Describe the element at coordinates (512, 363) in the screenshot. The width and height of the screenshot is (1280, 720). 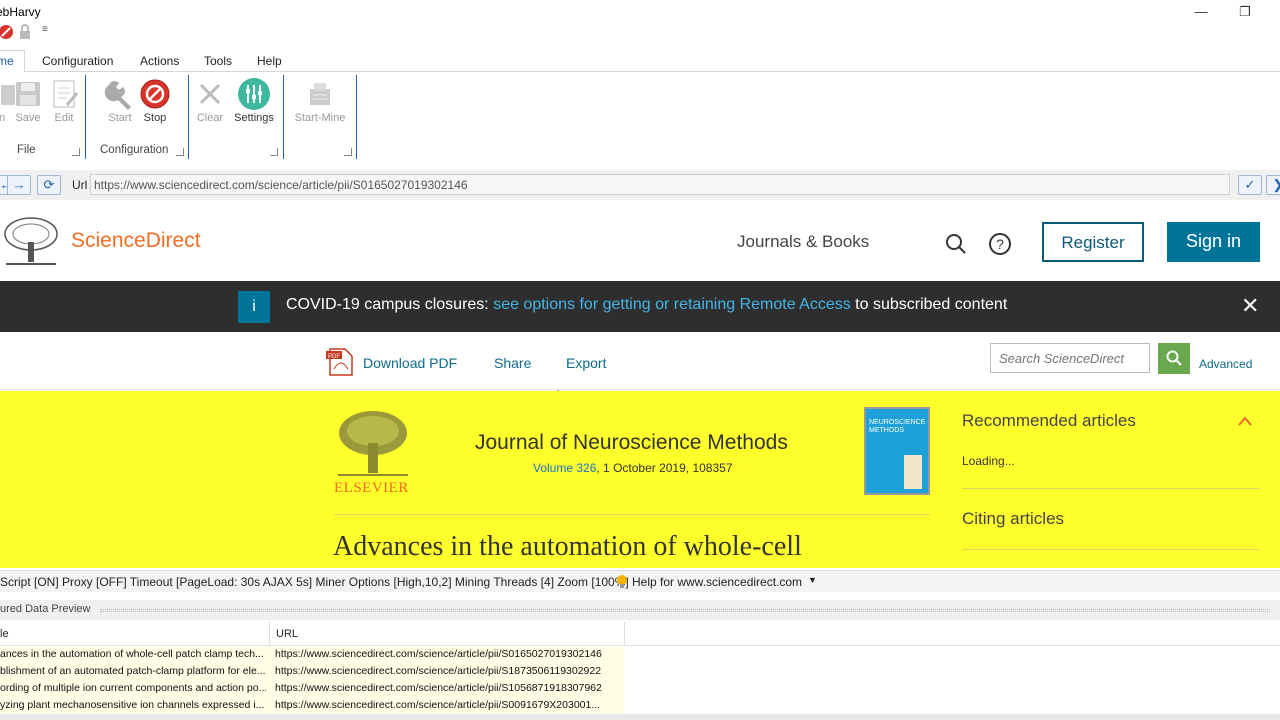
I see `share-link: Share` at that location.